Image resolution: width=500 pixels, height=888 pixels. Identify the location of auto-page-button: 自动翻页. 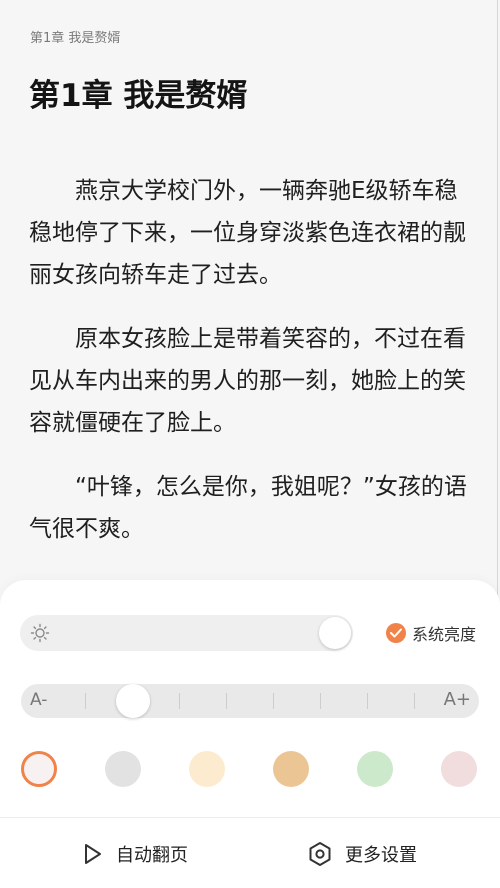
(135, 854).